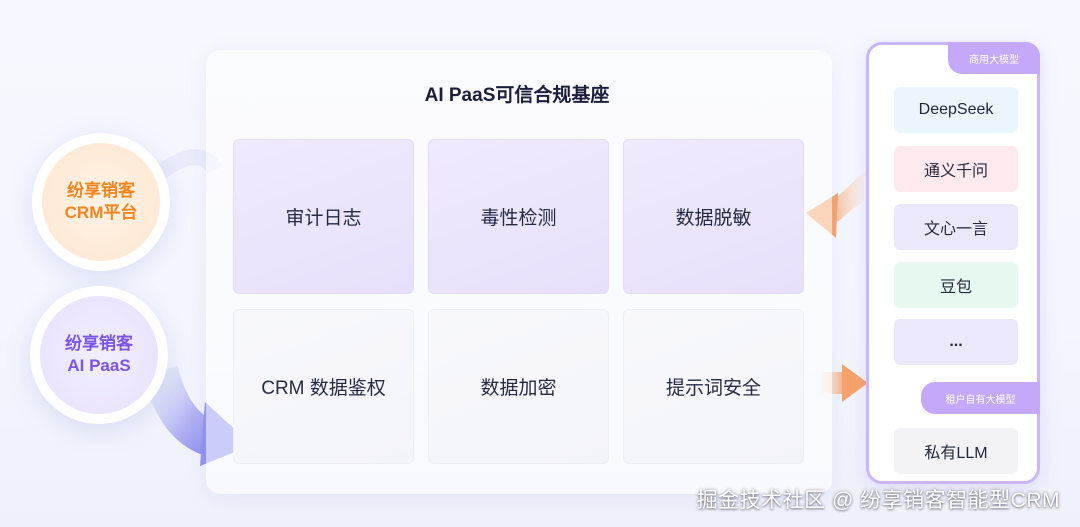 This screenshot has width=1080, height=527. Describe the element at coordinates (99, 343) in the screenshot. I see `paas-node-line1: 纷享销客` at that location.